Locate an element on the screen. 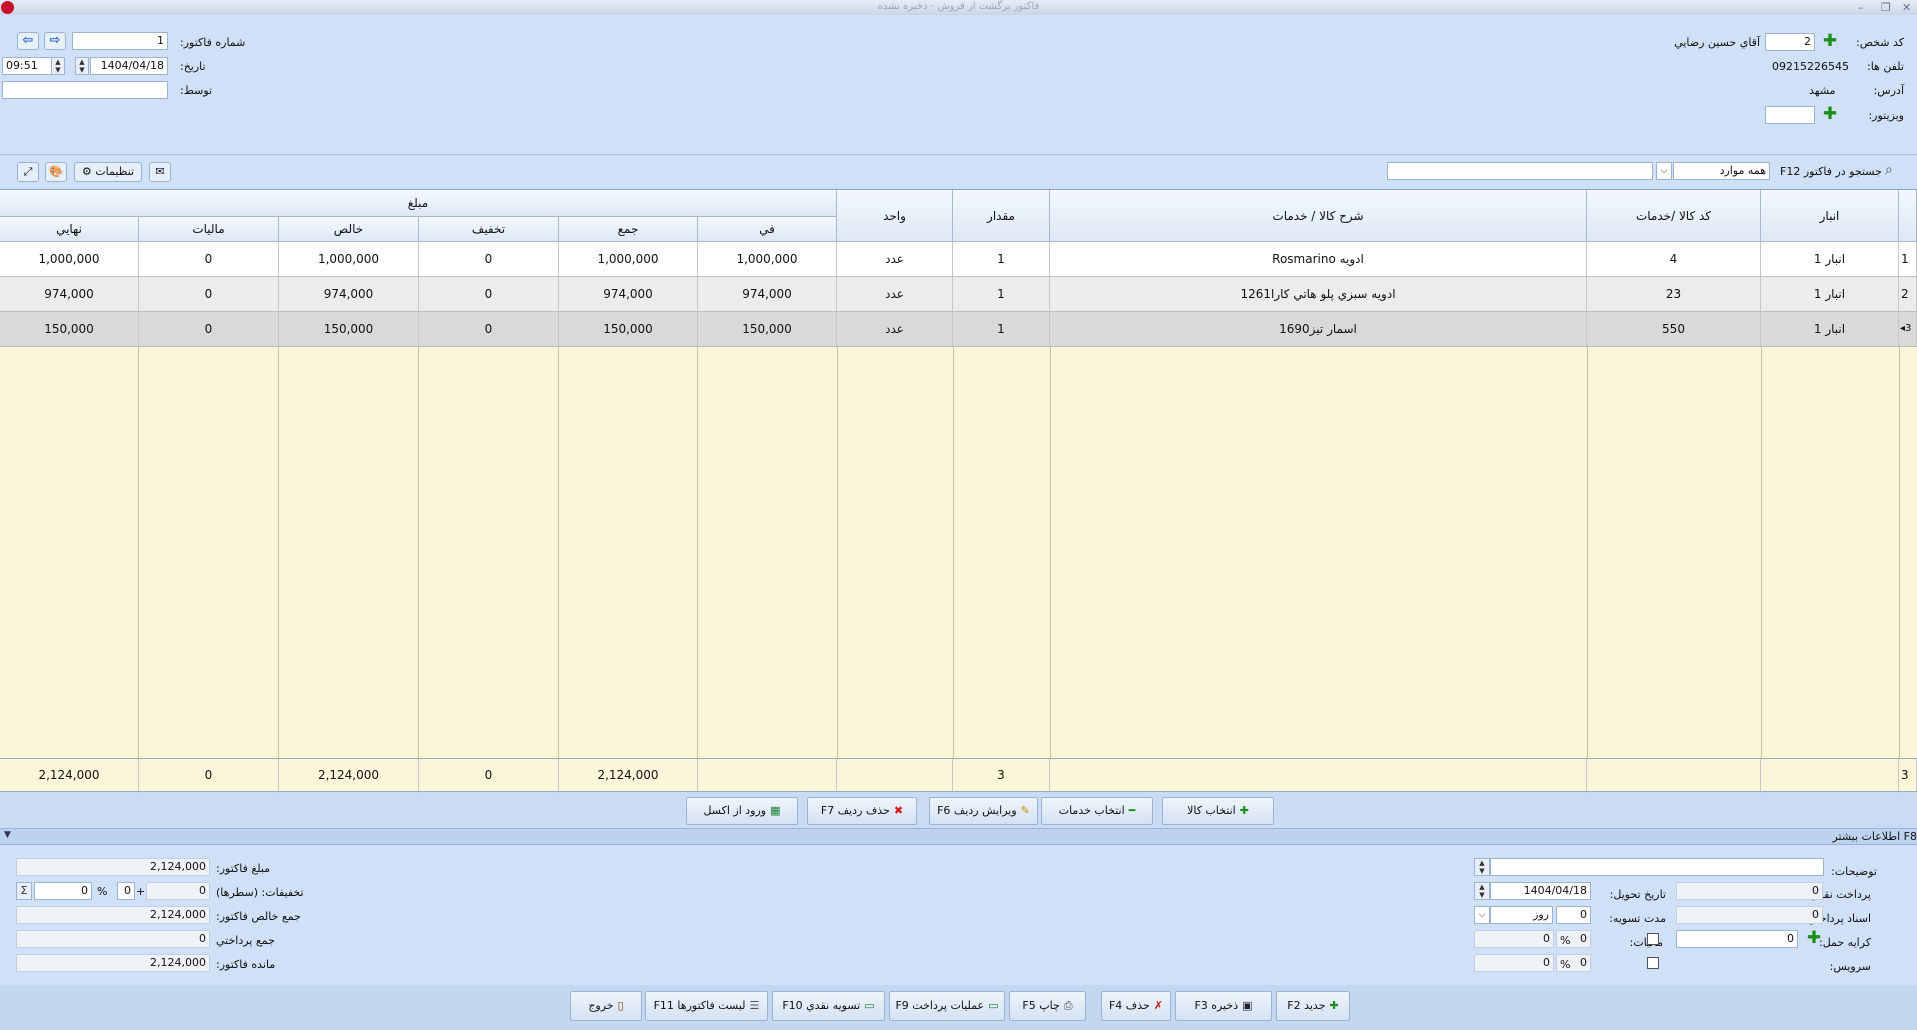  cell-sum: 974,000 is located at coordinates (628, 294).